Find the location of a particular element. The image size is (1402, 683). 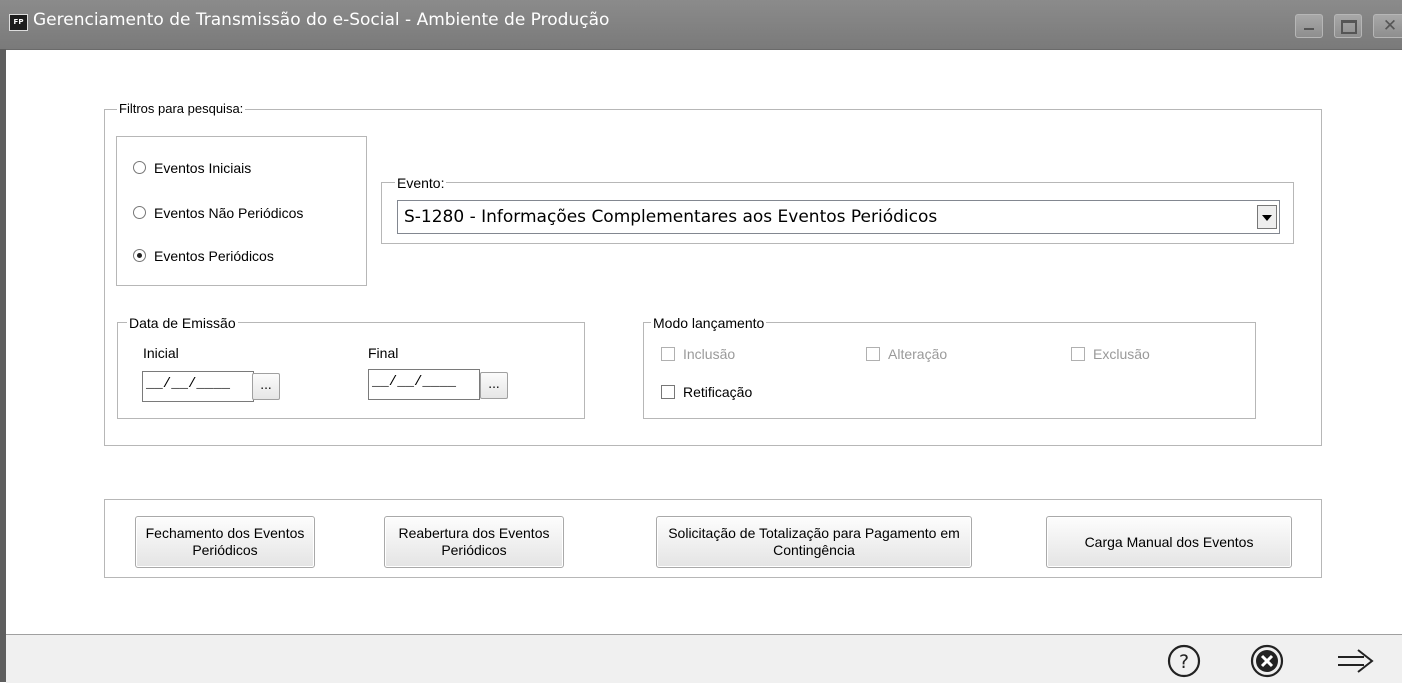

fechamento-eventos-button: Fechamento dos Eventos Periódicos is located at coordinates (225, 542).